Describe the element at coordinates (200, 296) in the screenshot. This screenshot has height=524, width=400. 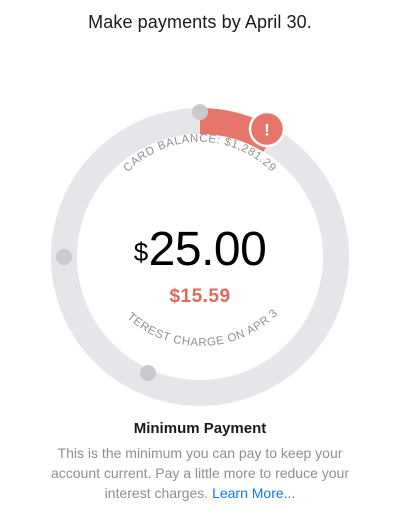
I see `interest-amount: $15.59` at that location.